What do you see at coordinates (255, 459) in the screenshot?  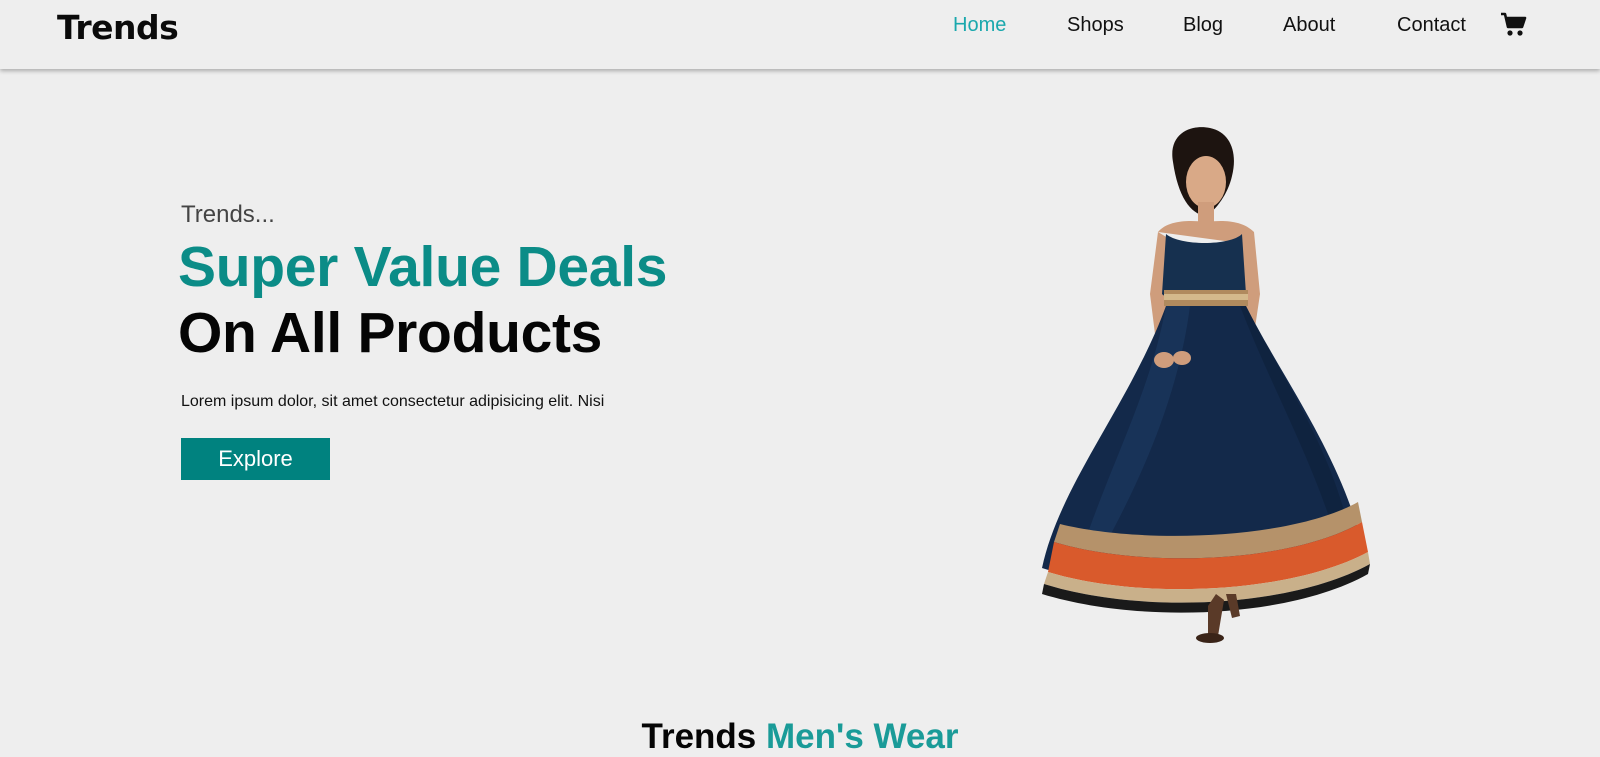 I see `explore-button: Explore` at bounding box center [255, 459].